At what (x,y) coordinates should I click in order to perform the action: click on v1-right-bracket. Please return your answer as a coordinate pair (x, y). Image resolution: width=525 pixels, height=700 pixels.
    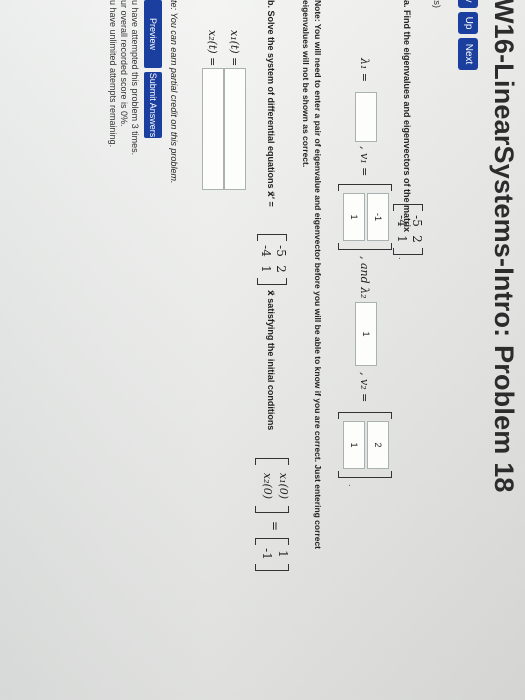
    Looking at the image, I should click on (365, 246).